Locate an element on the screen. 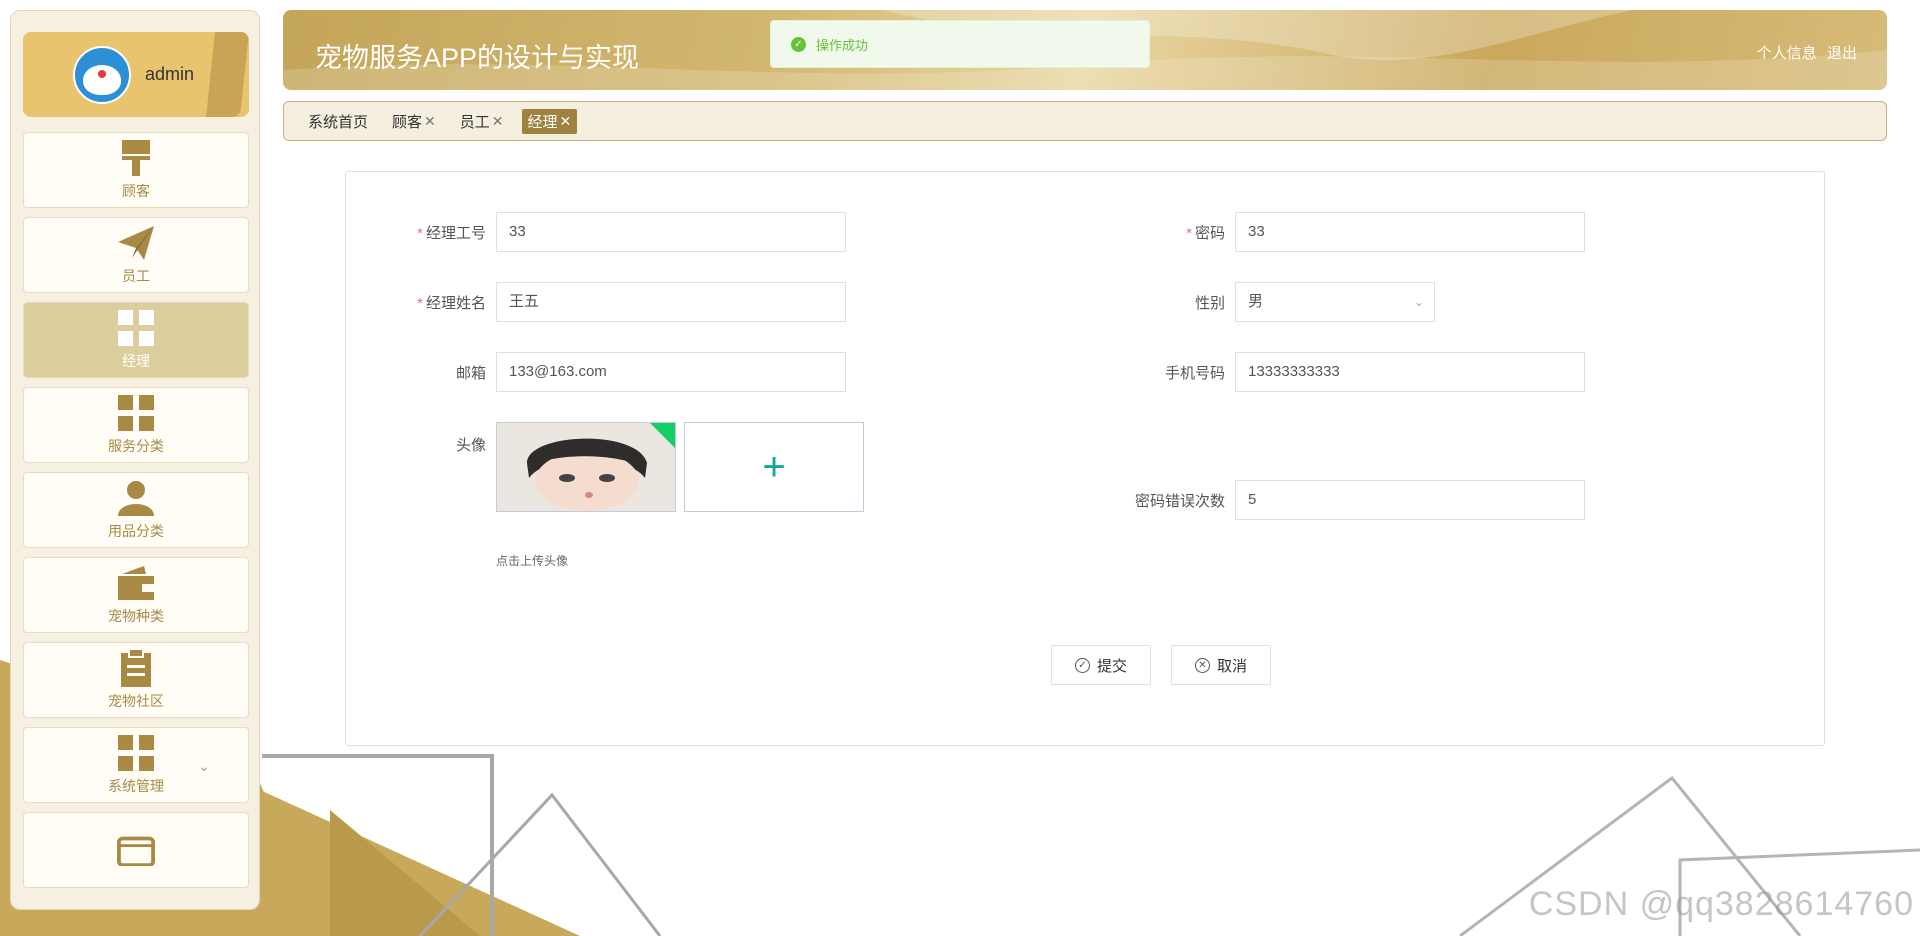 This screenshot has width=1920, height=936. sidebar-item-service-categories: 服务分类 is located at coordinates (136, 425).